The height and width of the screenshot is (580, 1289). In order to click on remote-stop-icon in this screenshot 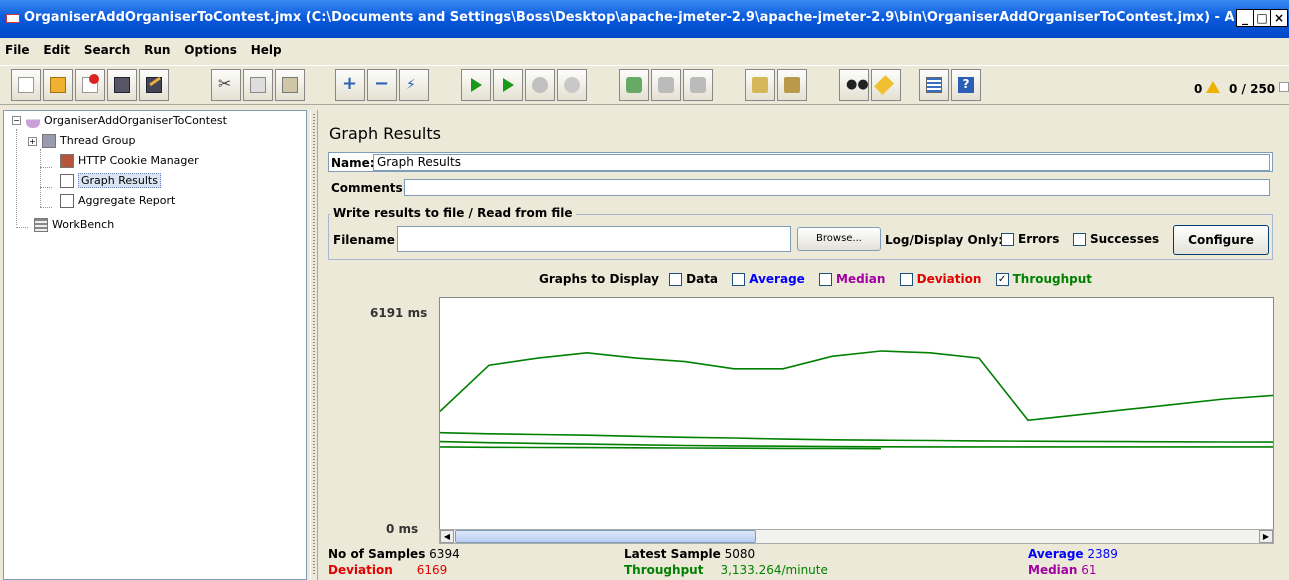, I will do `click(666, 85)`.